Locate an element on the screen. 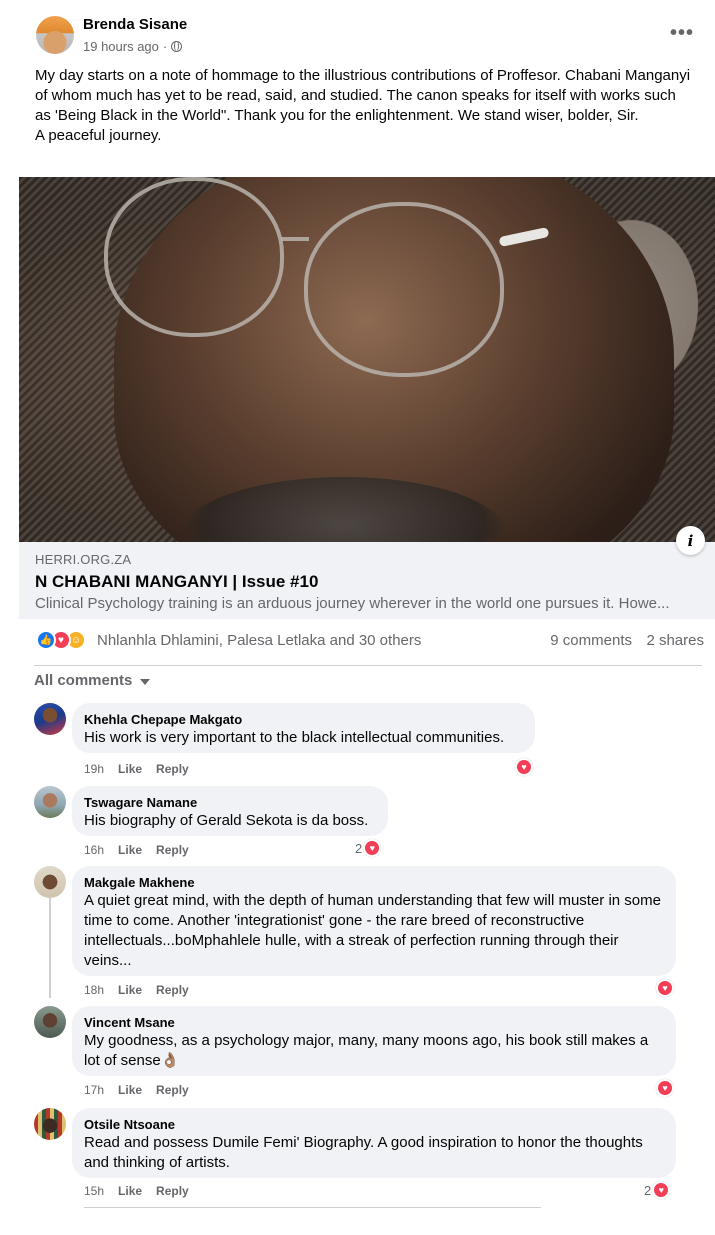 This screenshot has height=1235, width=715. comment-actions: 16h Like Reply is located at coordinates (136, 850).